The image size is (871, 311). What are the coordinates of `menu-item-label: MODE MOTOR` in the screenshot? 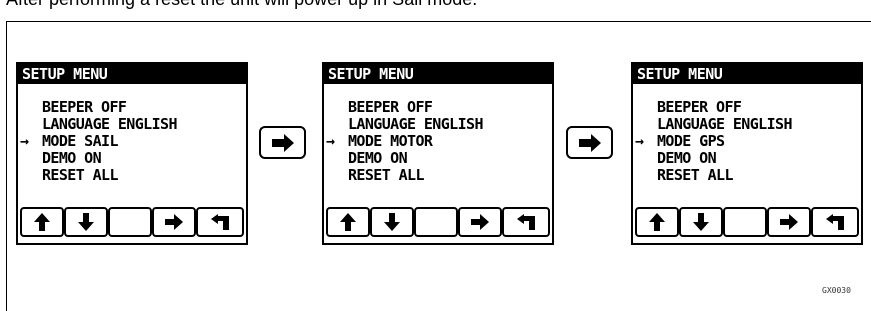 It's located at (390, 141).